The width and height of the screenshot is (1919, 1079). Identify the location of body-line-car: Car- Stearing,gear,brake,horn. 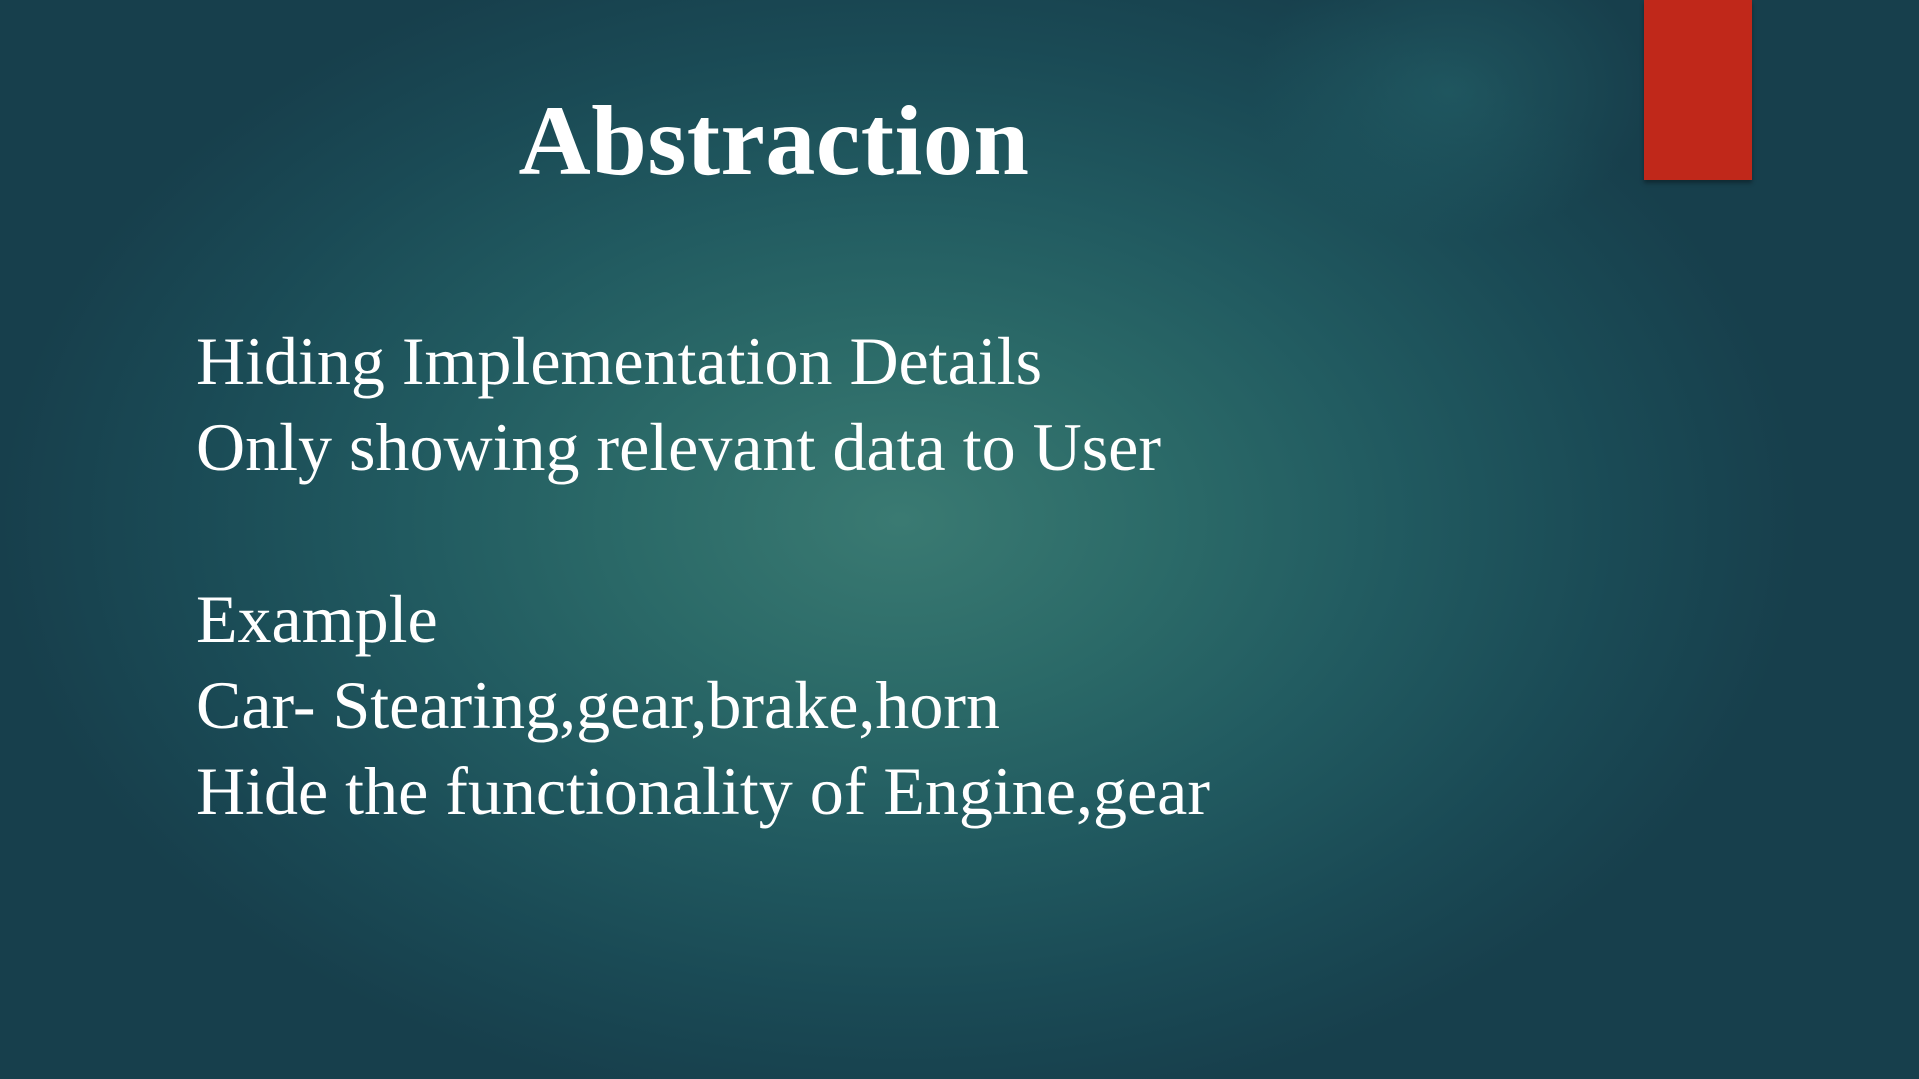
(598, 705).